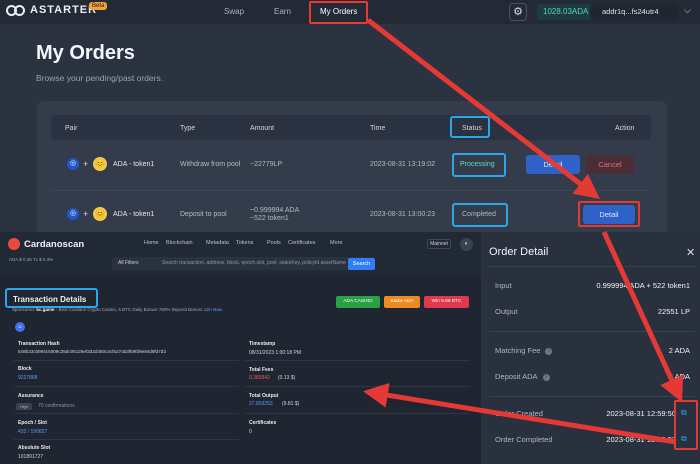 This screenshot has height=464, width=700. I want to click on arrow-to-transaction, so click(520, 413).